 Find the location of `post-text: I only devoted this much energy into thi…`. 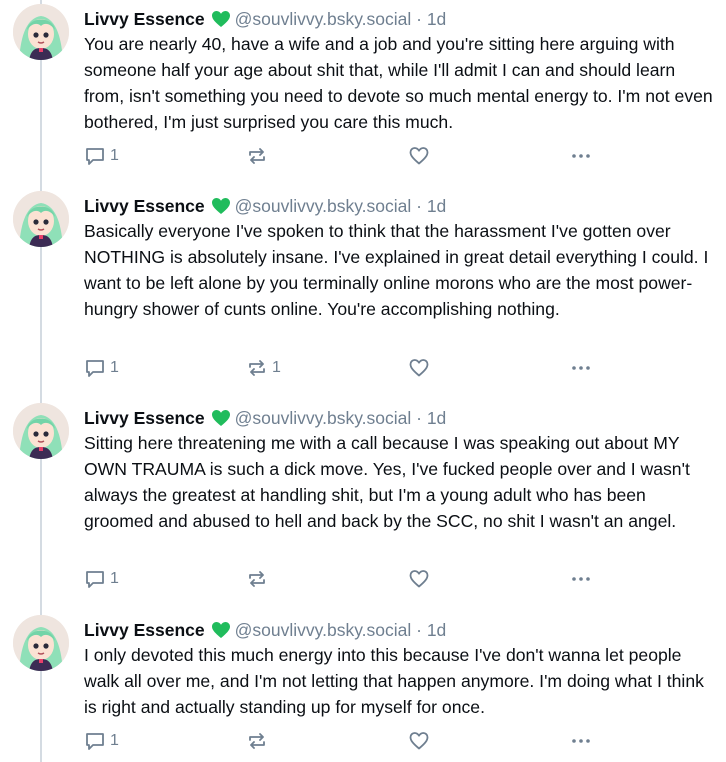

post-text: I only devoted this much energy into thi… is located at coordinates (394, 681).